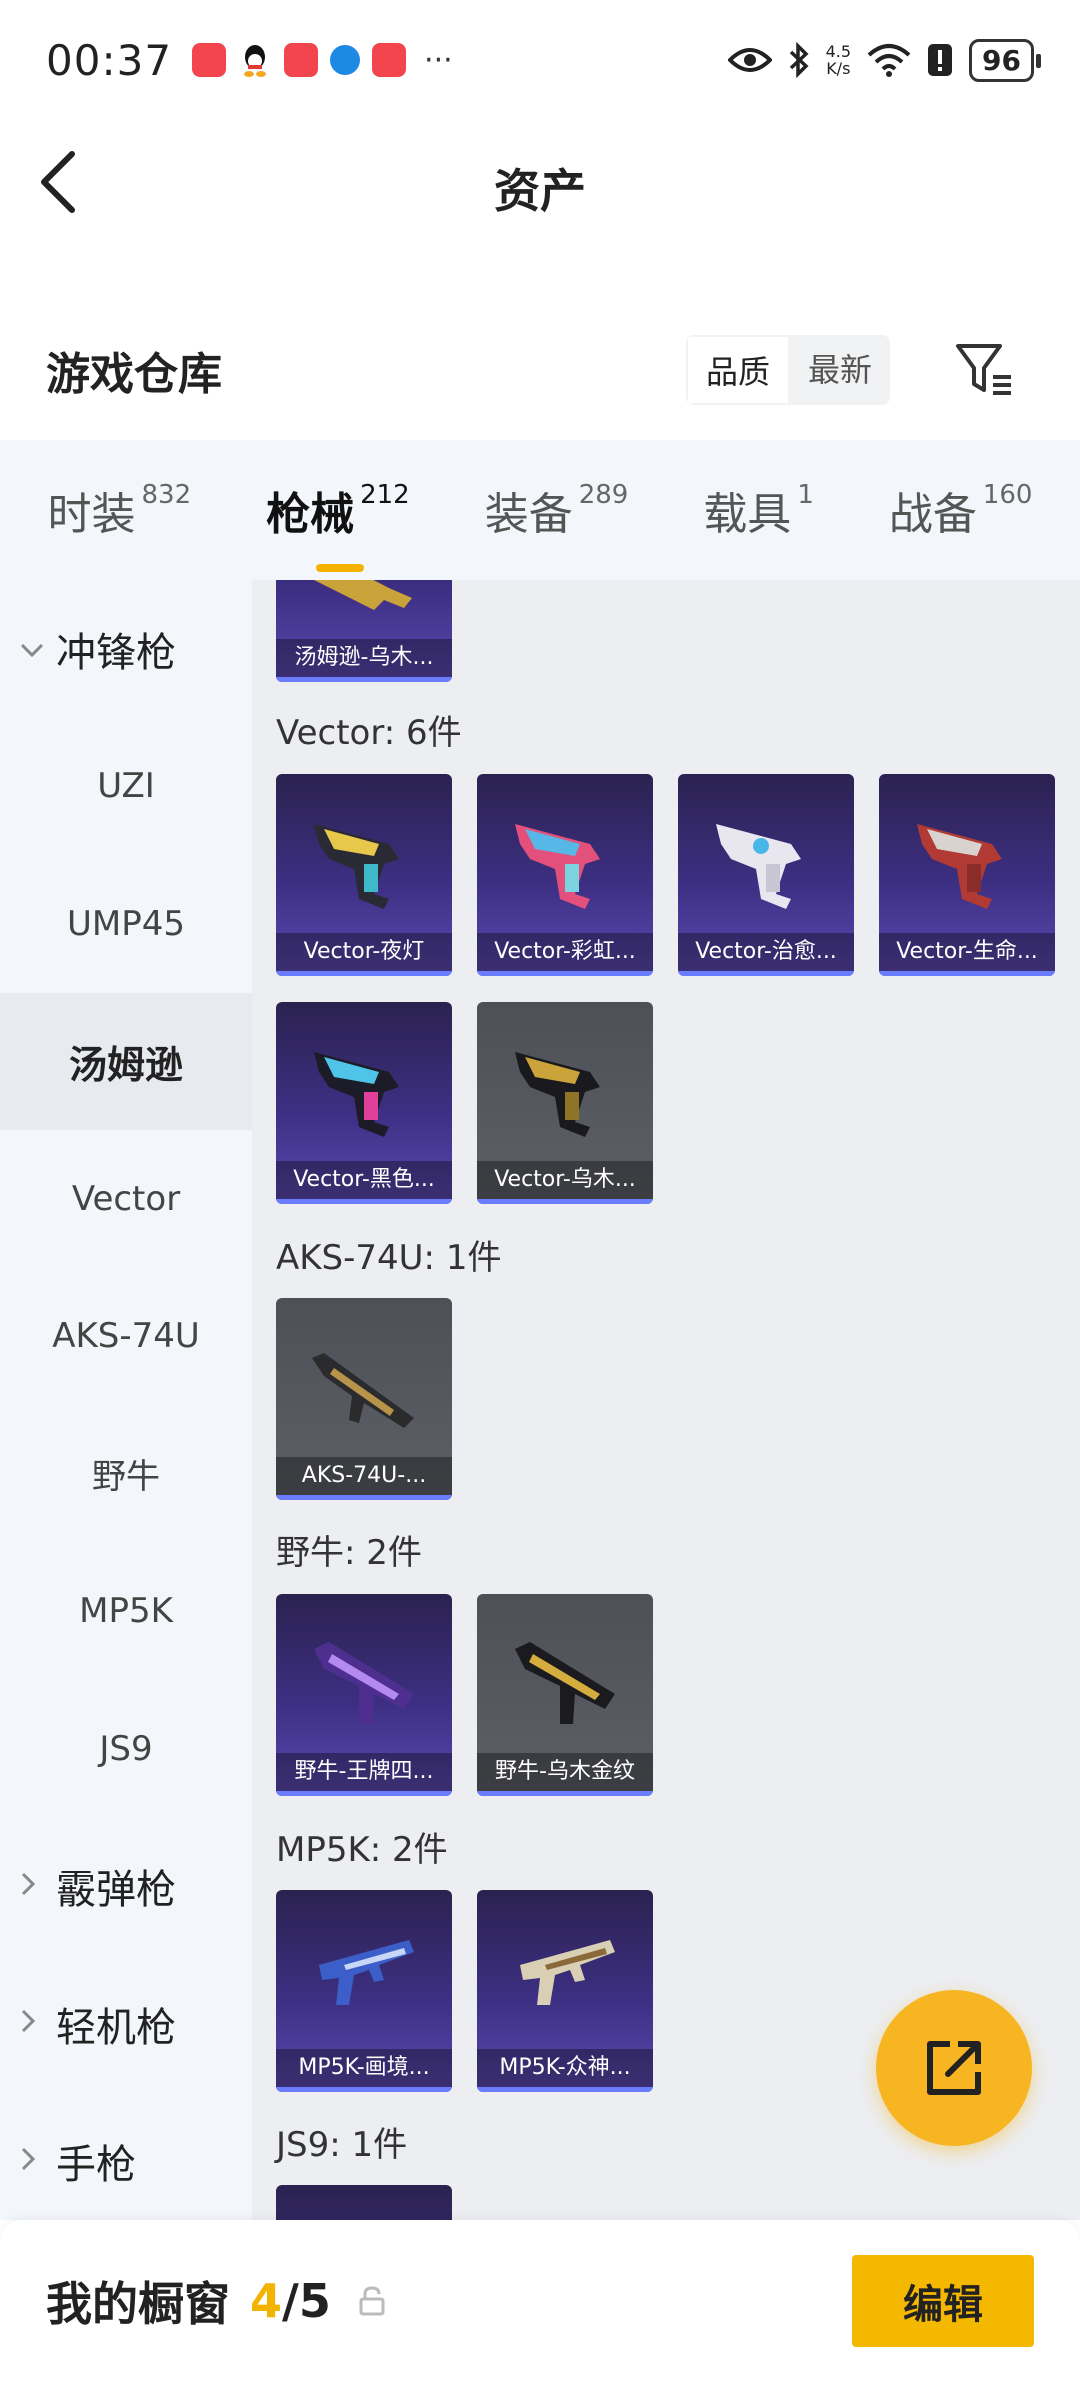  What do you see at coordinates (528, 514) in the screenshot?
I see `tab-label: 装备` at bounding box center [528, 514].